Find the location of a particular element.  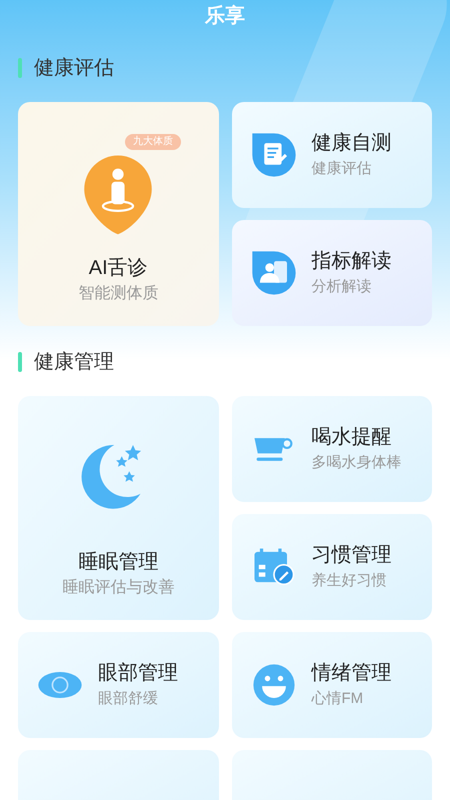

card-title: 习惯管理 is located at coordinates (352, 555).